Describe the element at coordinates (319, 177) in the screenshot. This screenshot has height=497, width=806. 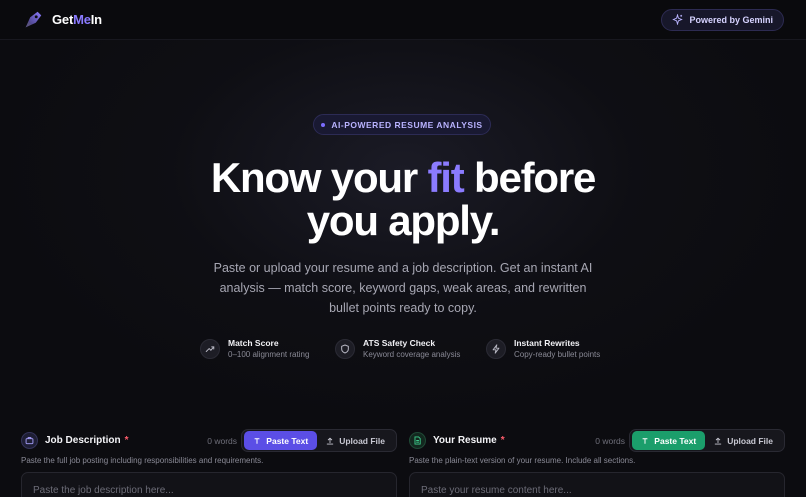
I see `headline-part-a: Know your` at that location.